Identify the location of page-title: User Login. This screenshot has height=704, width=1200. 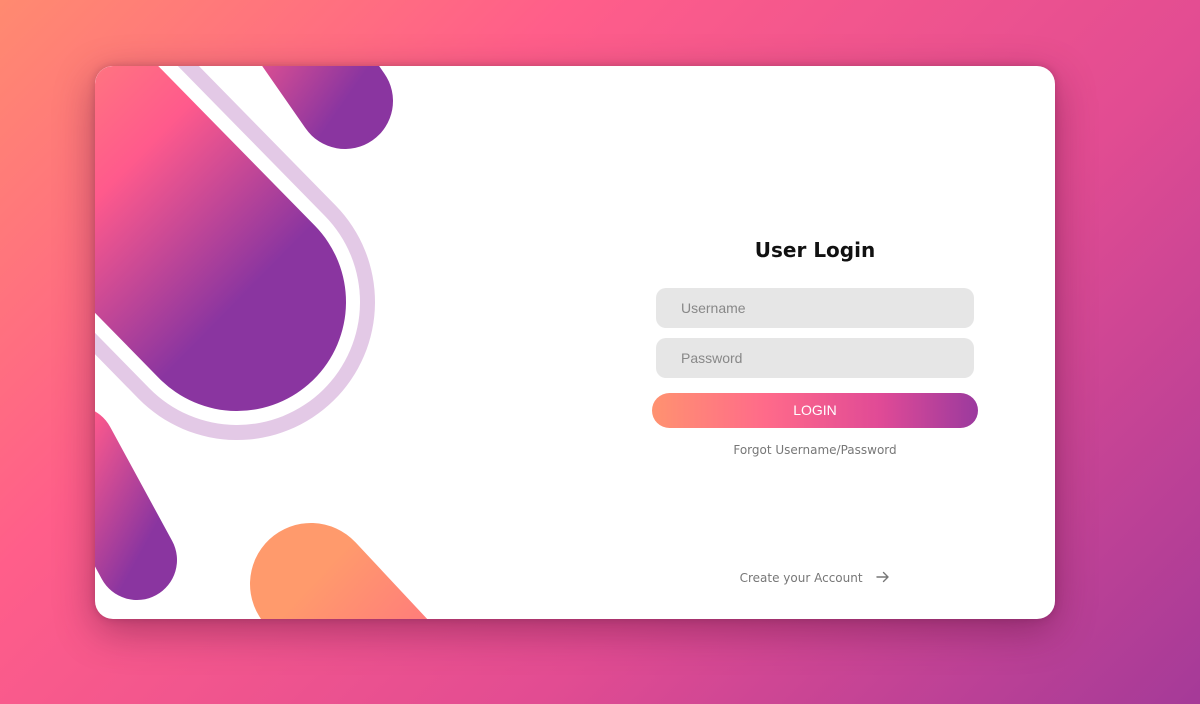
(815, 250).